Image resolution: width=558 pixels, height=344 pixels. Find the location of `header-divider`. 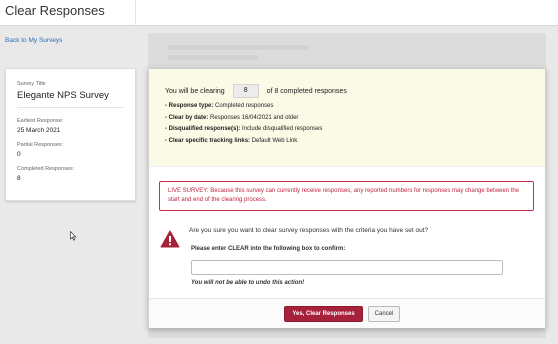

header-divider is located at coordinates (135, 13).